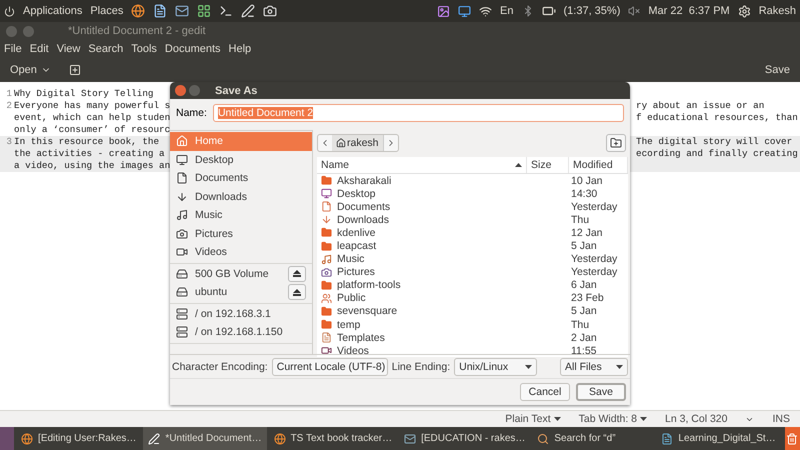 The width and height of the screenshot is (800, 450). What do you see at coordinates (144, 49) in the screenshot?
I see `menu-item: Tools` at bounding box center [144, 49].